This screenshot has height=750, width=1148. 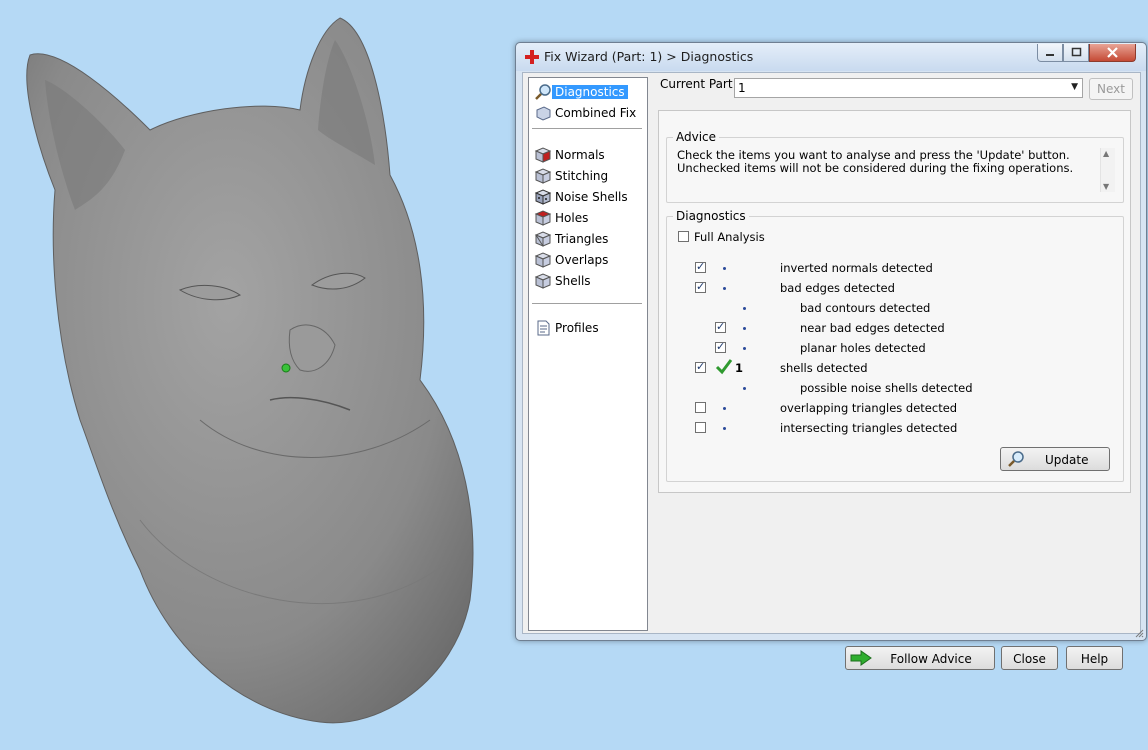 What do you see at coordinates (543, 281) in the screenshot?
I see `shells-cube-icon` at bounding box center [543, 281].